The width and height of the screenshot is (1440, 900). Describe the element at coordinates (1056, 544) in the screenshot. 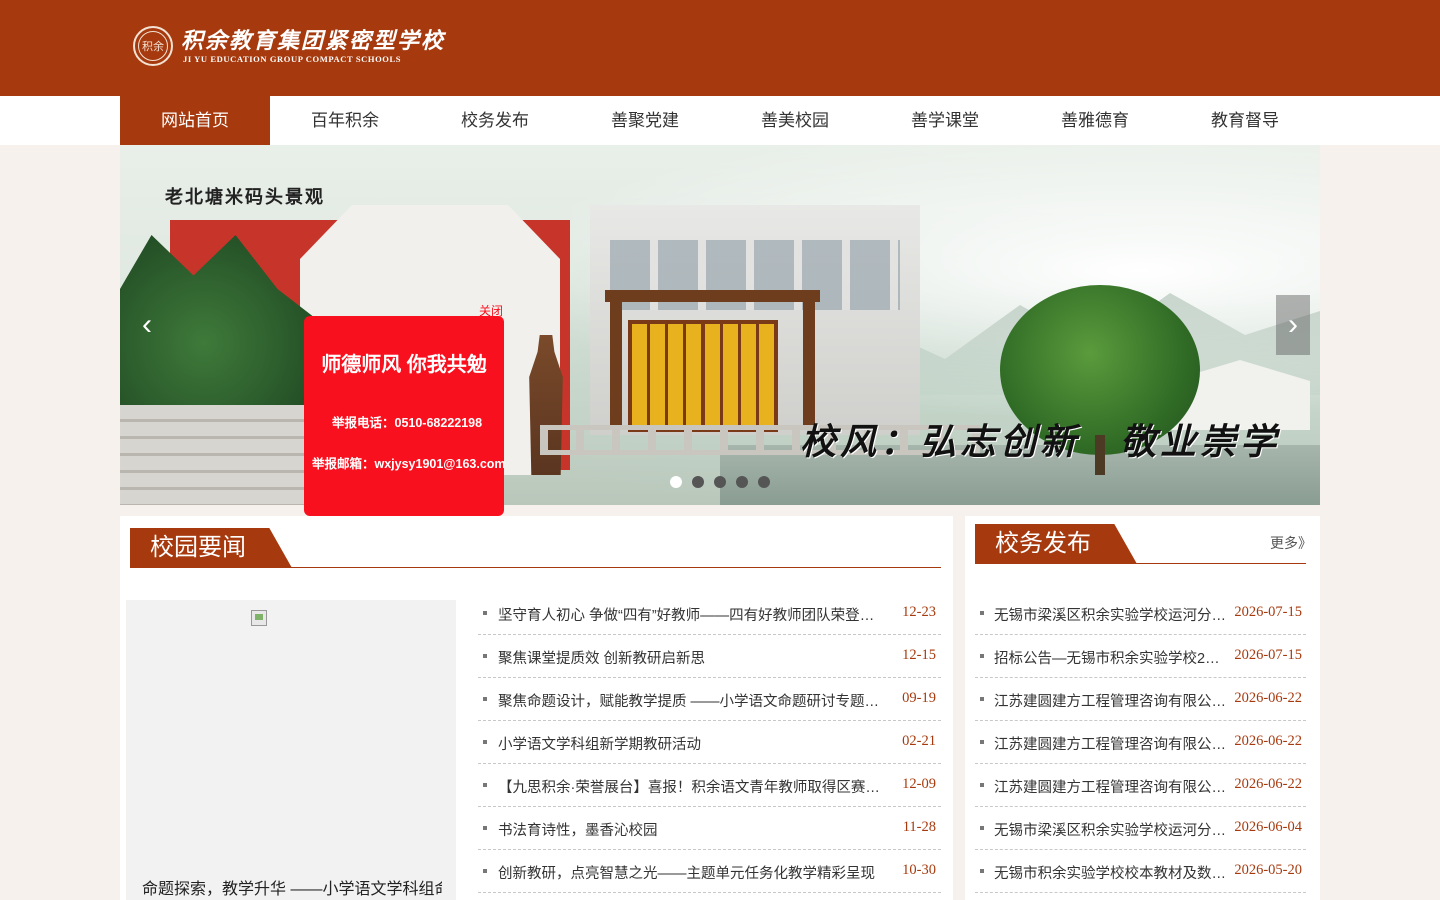

I see `school-affairs-title: 校务发布` at that location.